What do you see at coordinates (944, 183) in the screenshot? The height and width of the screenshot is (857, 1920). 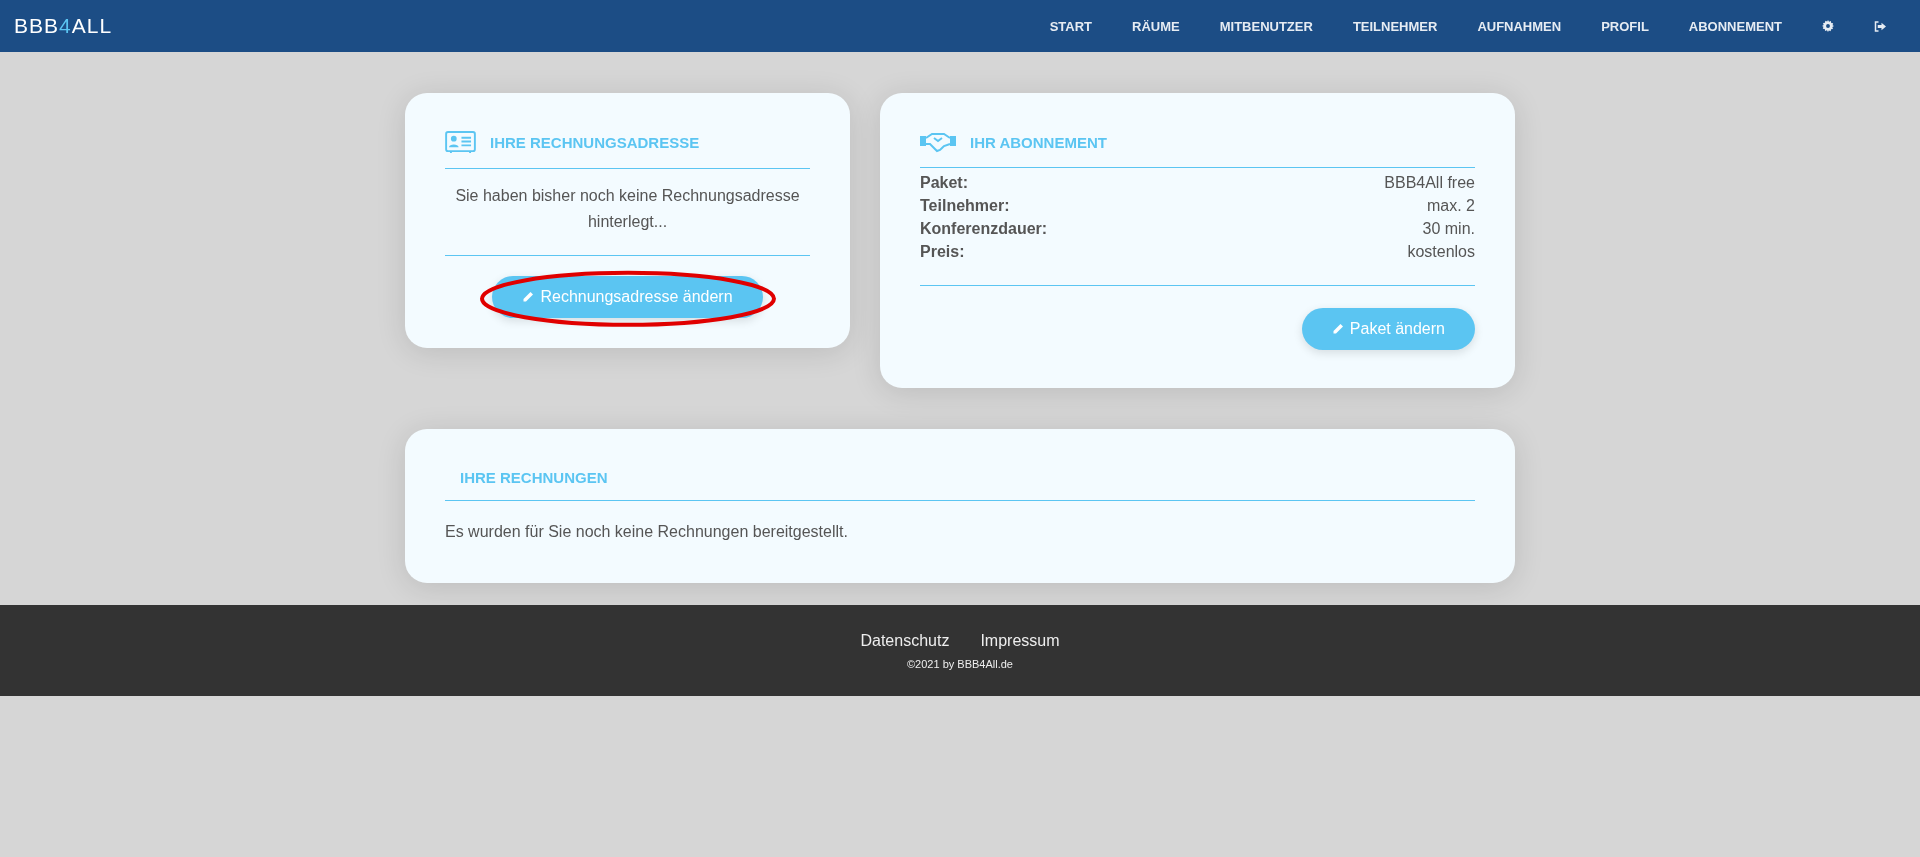 I see `field-label: Paket:` at bounding box center [944, 183].